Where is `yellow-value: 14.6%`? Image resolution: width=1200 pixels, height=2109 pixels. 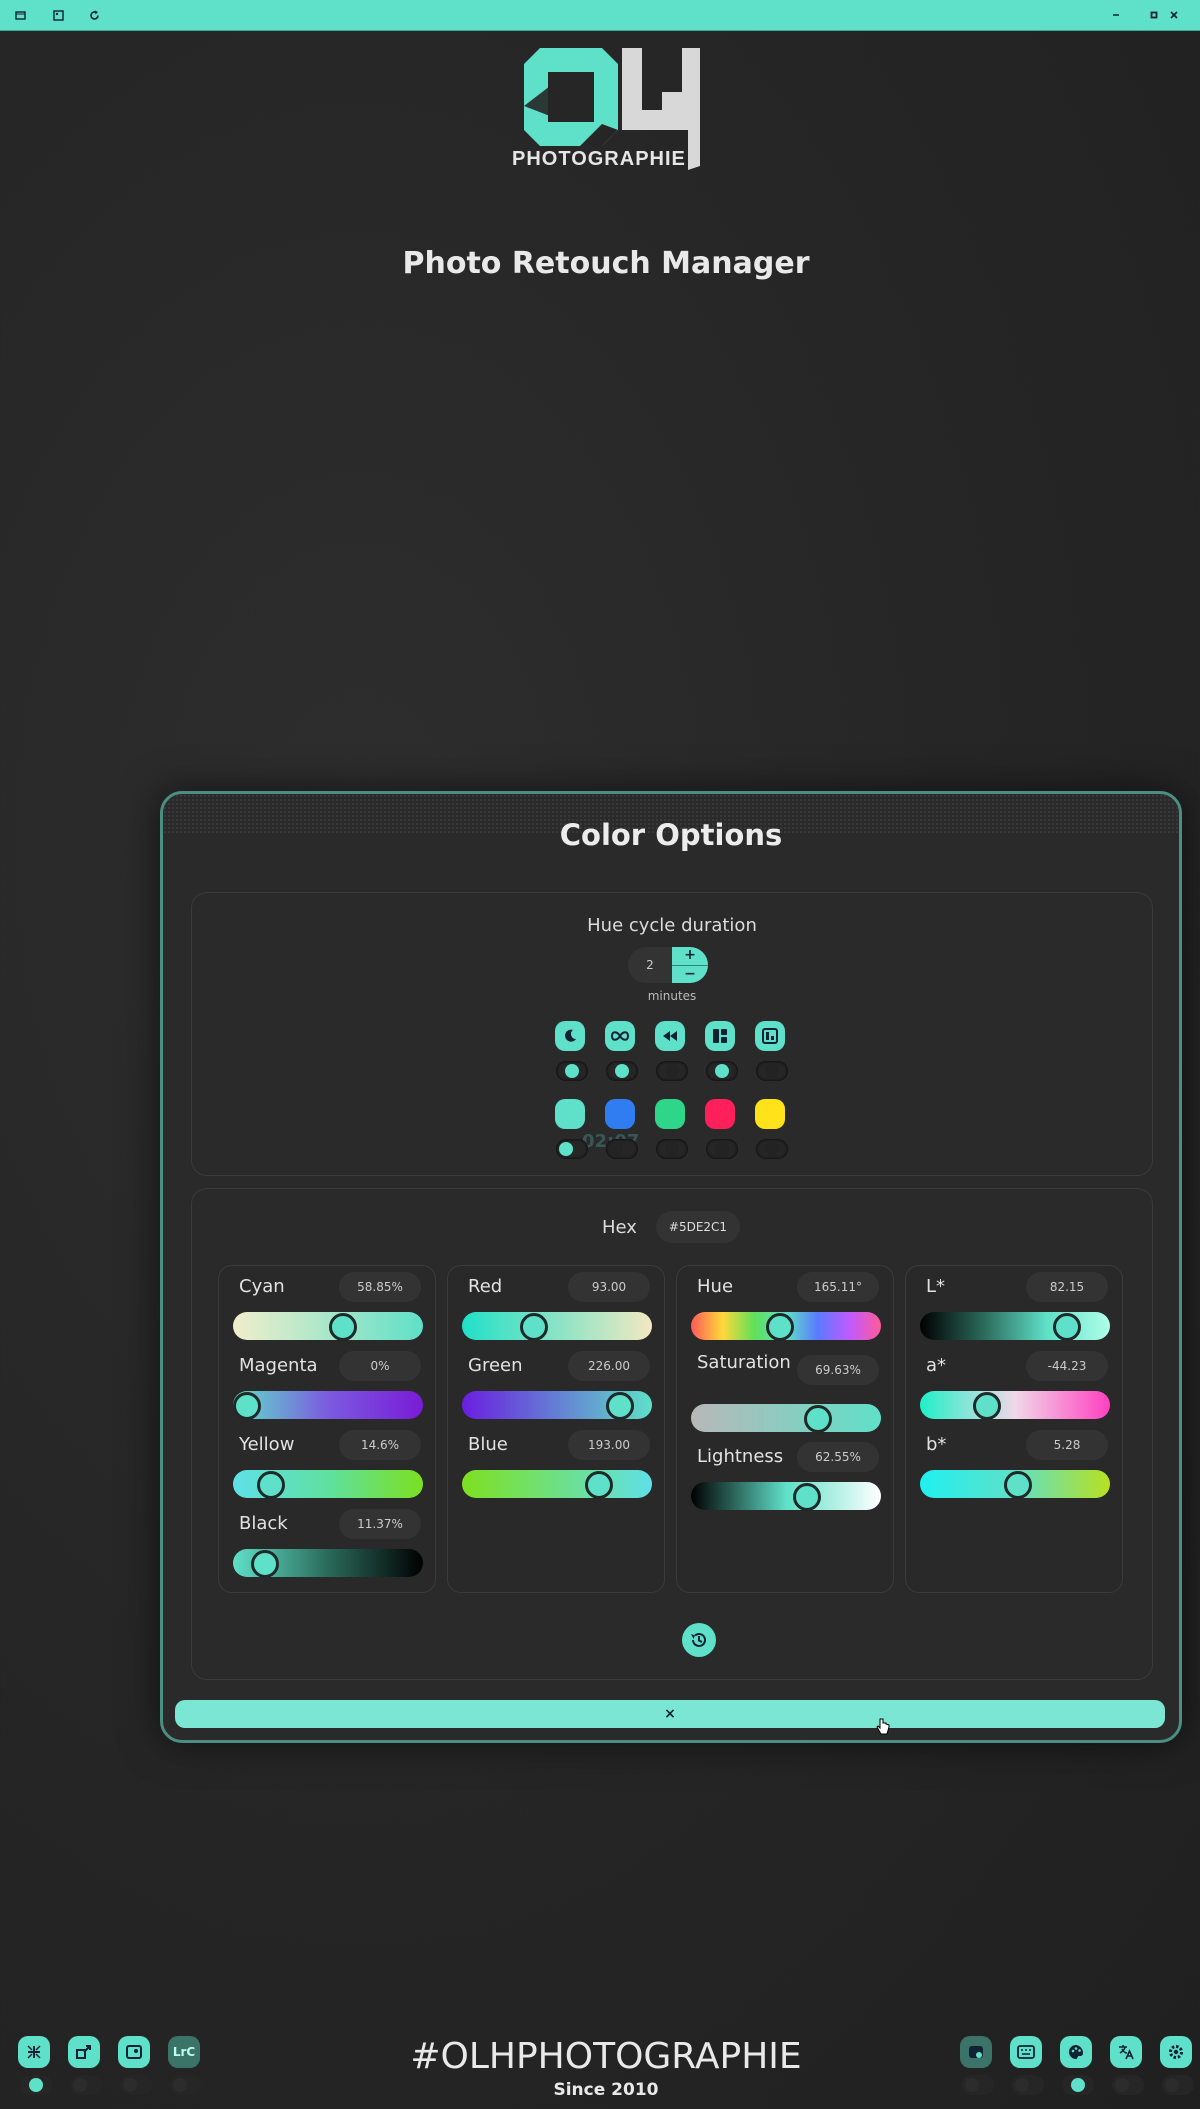
yellow-value: 14.6% is located at coordinates (380, 1445).